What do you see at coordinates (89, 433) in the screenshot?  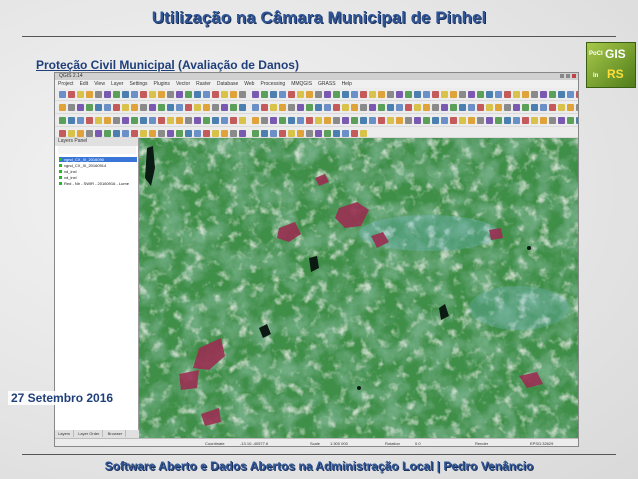 I see `tab-layer-order: Layer Order` at bounding box center [89, 433].